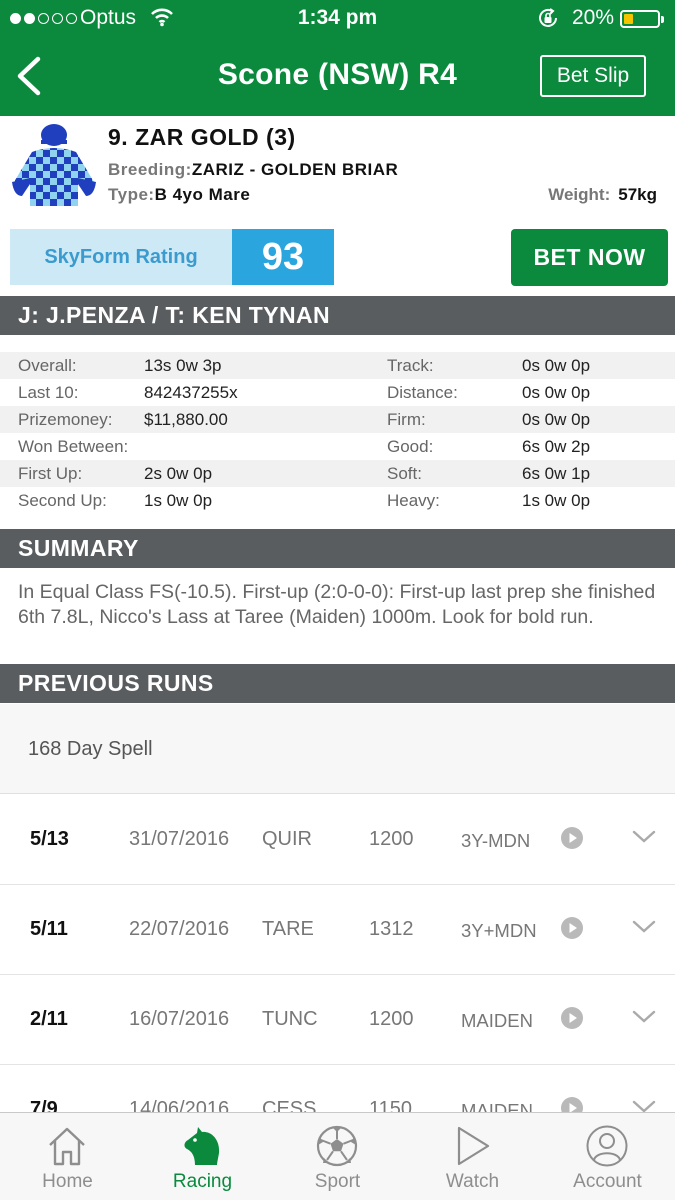 The height and width of the screenshot is (1200, 675). What do you see at coordinates (49, 929) in the screenshot?
I see `run-position: 5/11` at bounding box center [49, 929].